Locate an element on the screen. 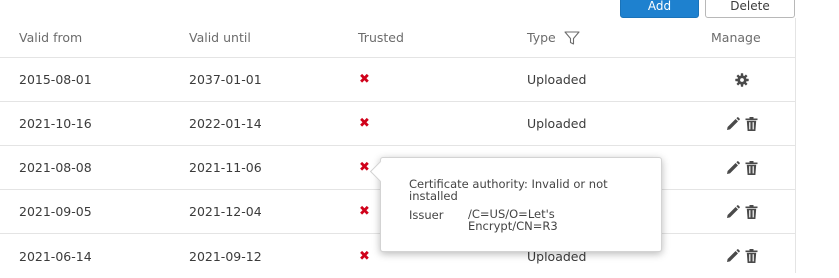 The image size is (839, 278). table-row: 2021-10-16 2022-01-14 ✖ Uploaded is located at coordinates (397, 124).